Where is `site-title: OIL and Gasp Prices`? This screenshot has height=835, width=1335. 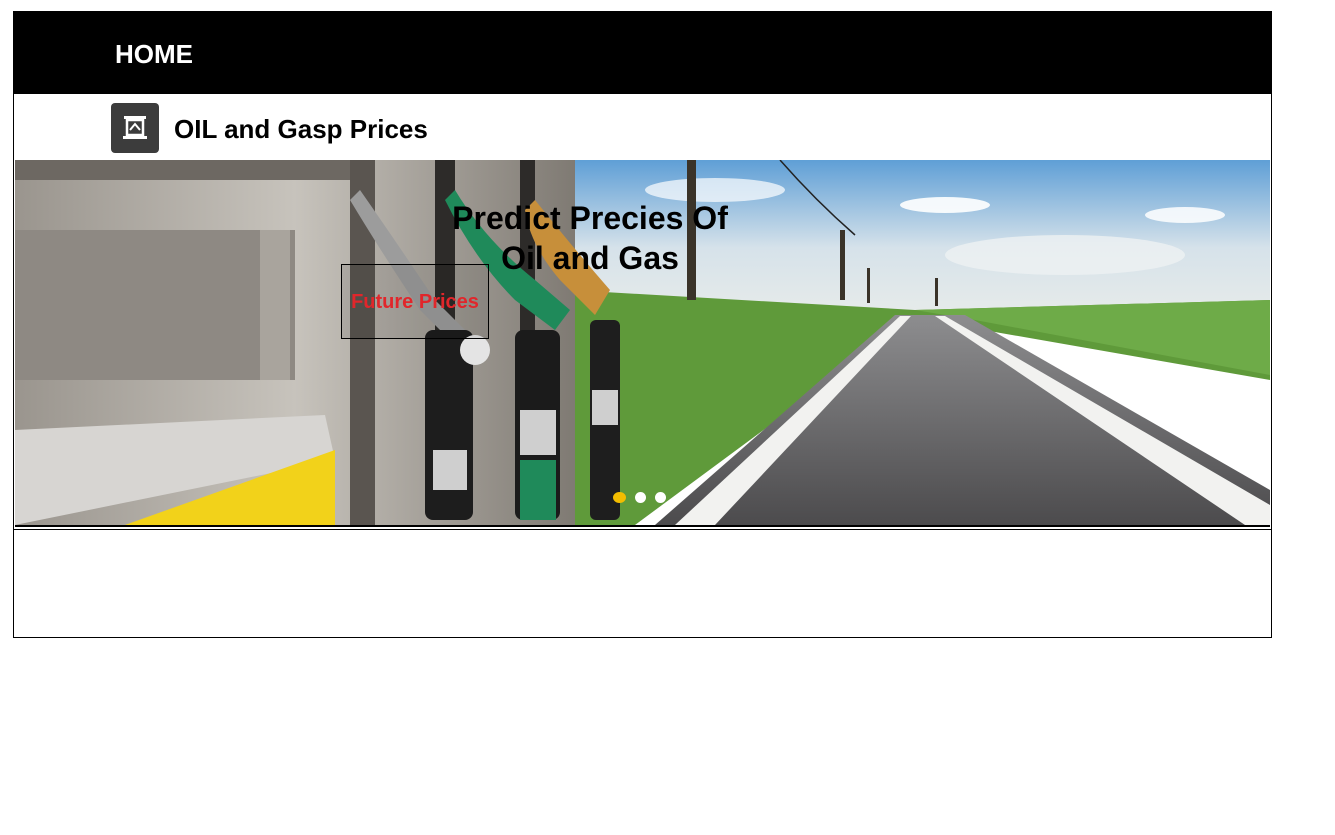 site-title: OIL and Gasp Prices is located at coordinates (301, 129).